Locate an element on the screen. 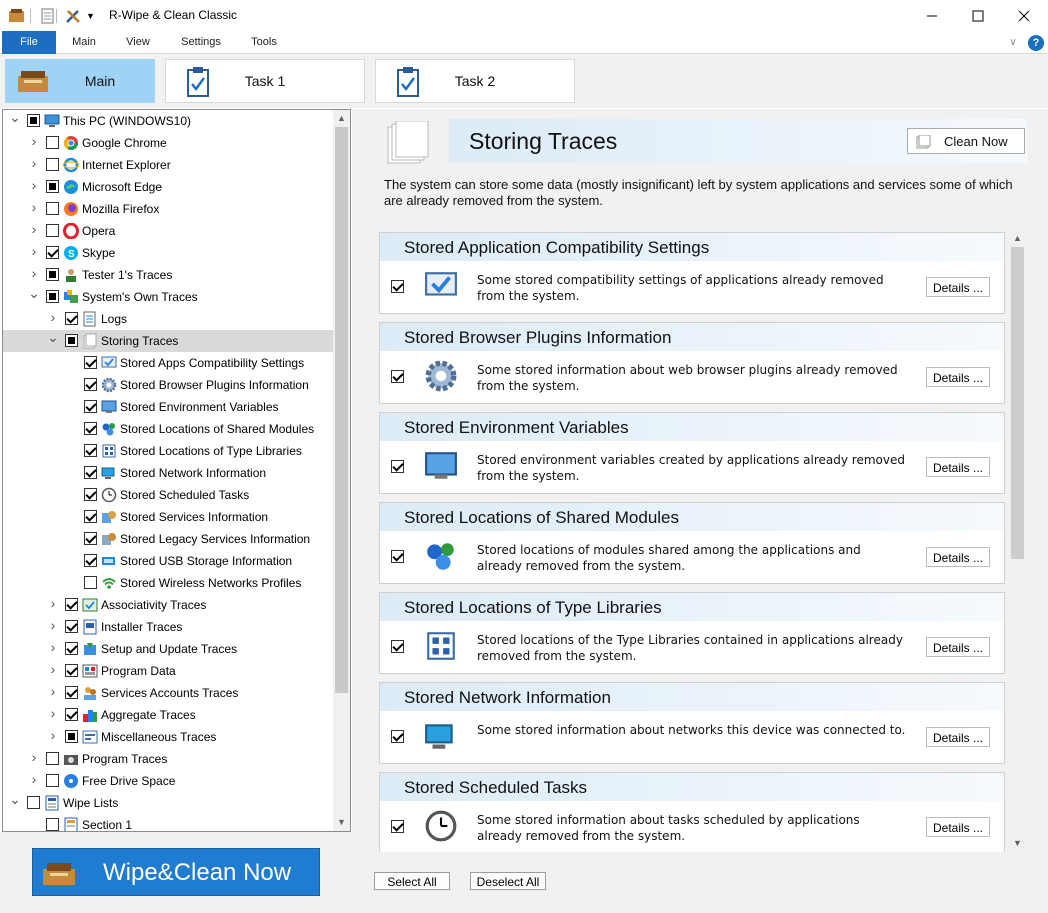 This screenshot has width=1048, height=913. wipe-clean-now-button: Wipe&Clean Now is located at coordinates (176, 872).